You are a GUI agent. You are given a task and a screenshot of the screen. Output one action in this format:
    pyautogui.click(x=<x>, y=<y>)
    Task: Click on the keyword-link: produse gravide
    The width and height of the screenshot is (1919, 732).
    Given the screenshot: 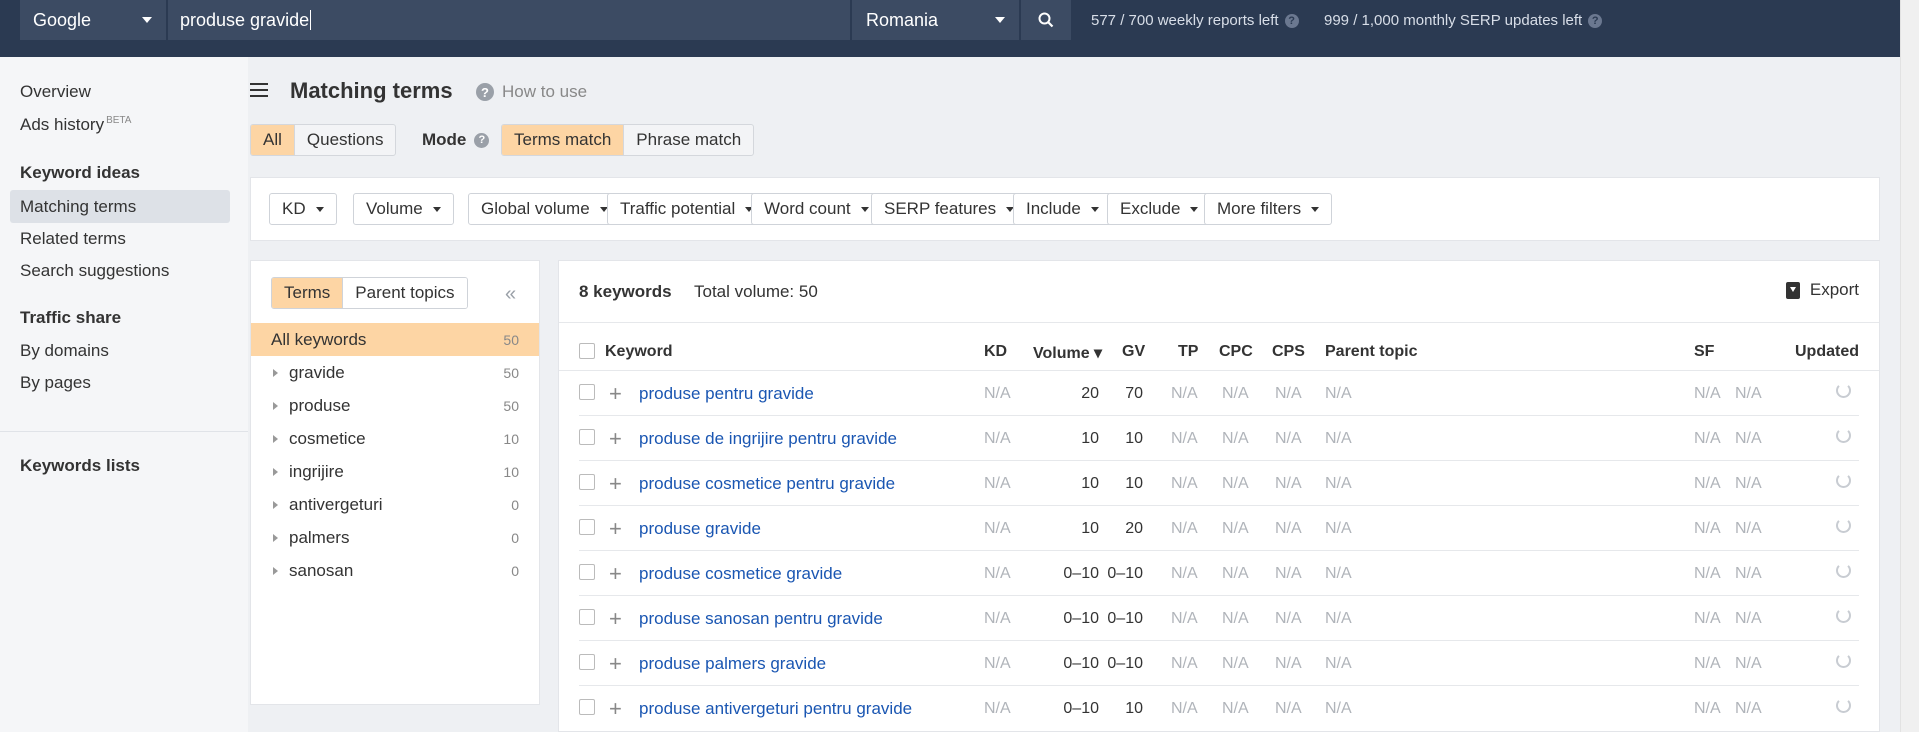 What is the action you would take?
    pyautogui.click(x=700, y=529)
    